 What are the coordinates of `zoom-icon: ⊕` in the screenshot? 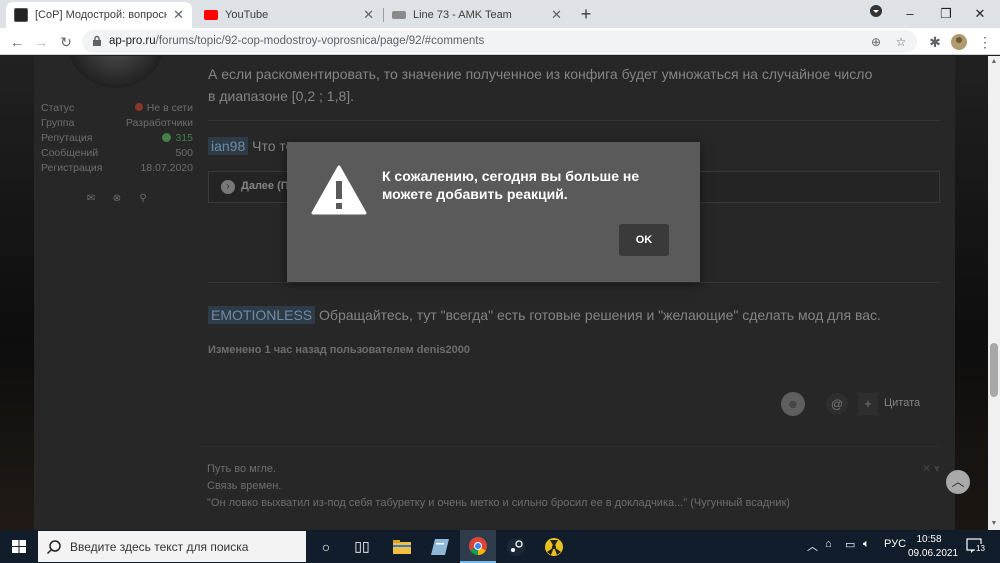 It's located at (876, 42).